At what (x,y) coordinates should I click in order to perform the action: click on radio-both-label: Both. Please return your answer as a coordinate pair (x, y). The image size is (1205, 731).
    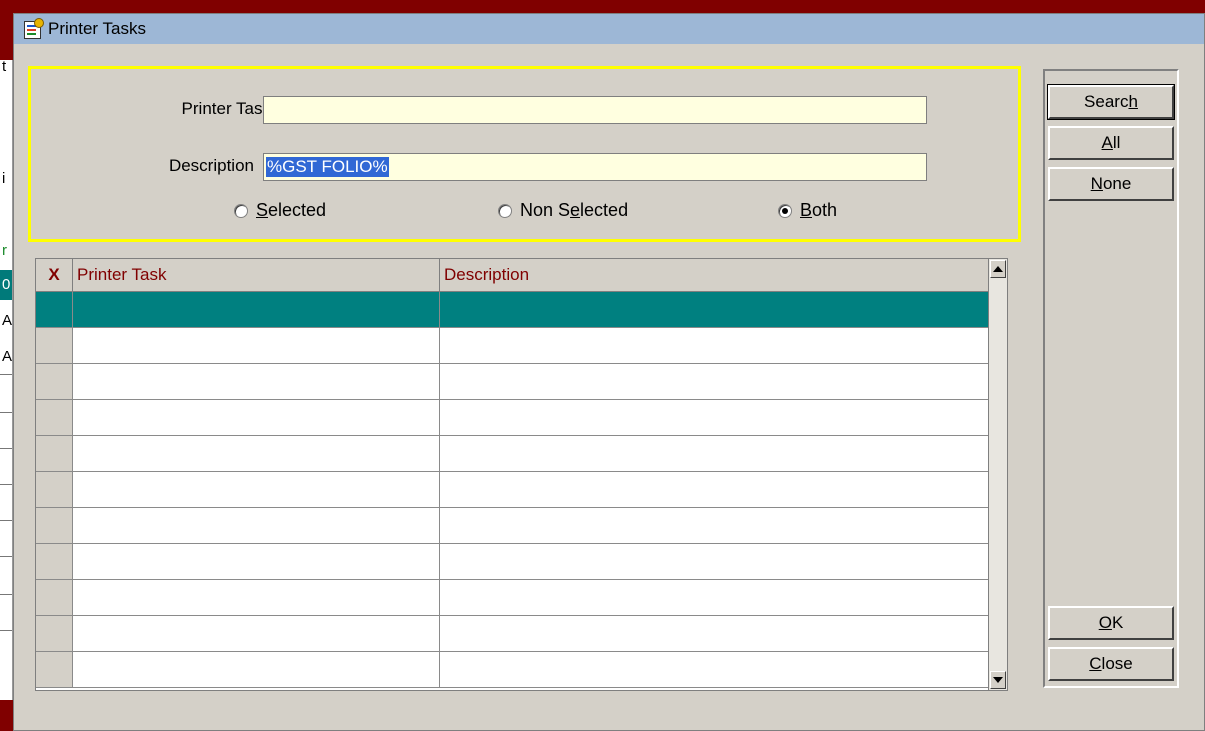
    Looking at the image, I should click on (819, 210).